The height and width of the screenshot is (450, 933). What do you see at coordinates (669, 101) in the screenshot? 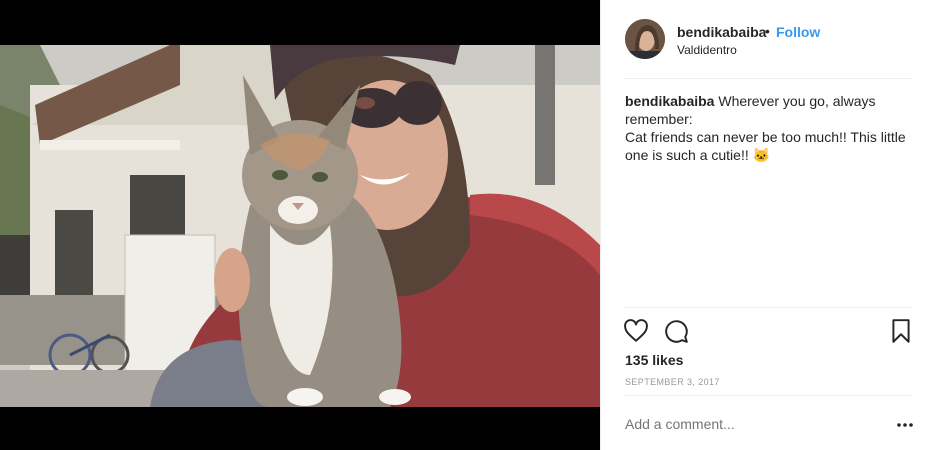
I see `caption-username: bendikabaiba` at bounding box center [669, 101].